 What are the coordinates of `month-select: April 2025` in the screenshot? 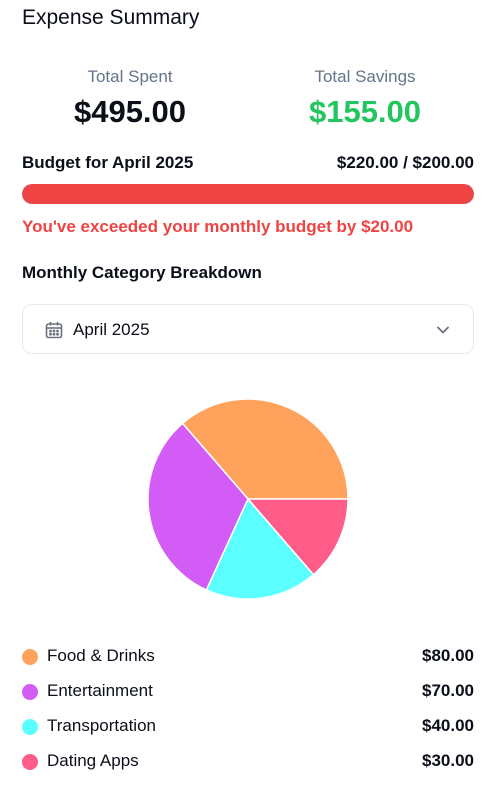 It's located at (248, 329).